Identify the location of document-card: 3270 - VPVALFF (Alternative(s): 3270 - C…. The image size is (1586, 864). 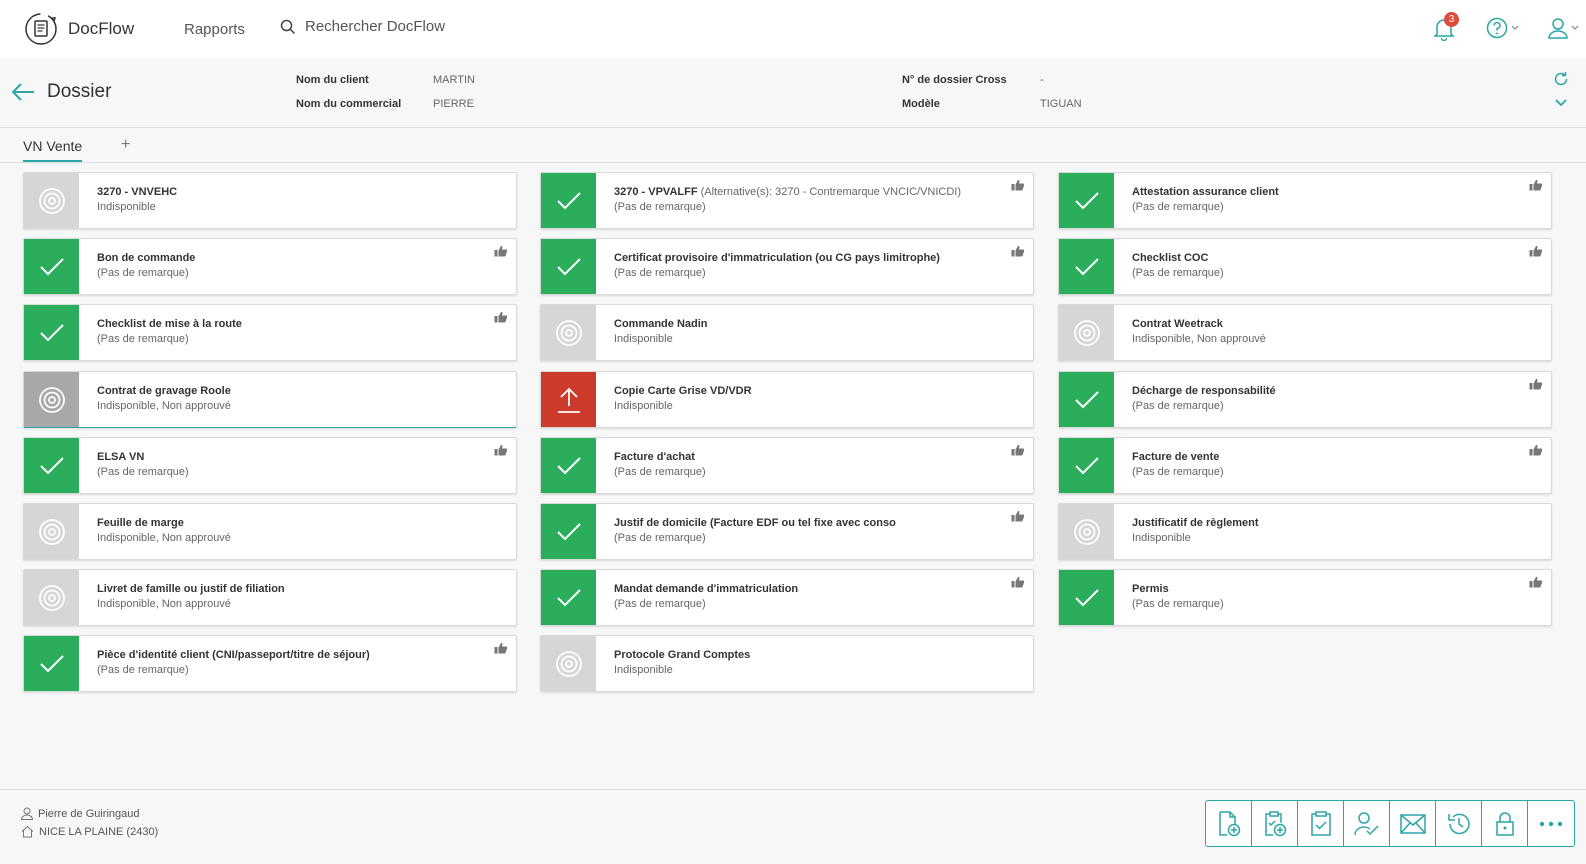
(787, 200).